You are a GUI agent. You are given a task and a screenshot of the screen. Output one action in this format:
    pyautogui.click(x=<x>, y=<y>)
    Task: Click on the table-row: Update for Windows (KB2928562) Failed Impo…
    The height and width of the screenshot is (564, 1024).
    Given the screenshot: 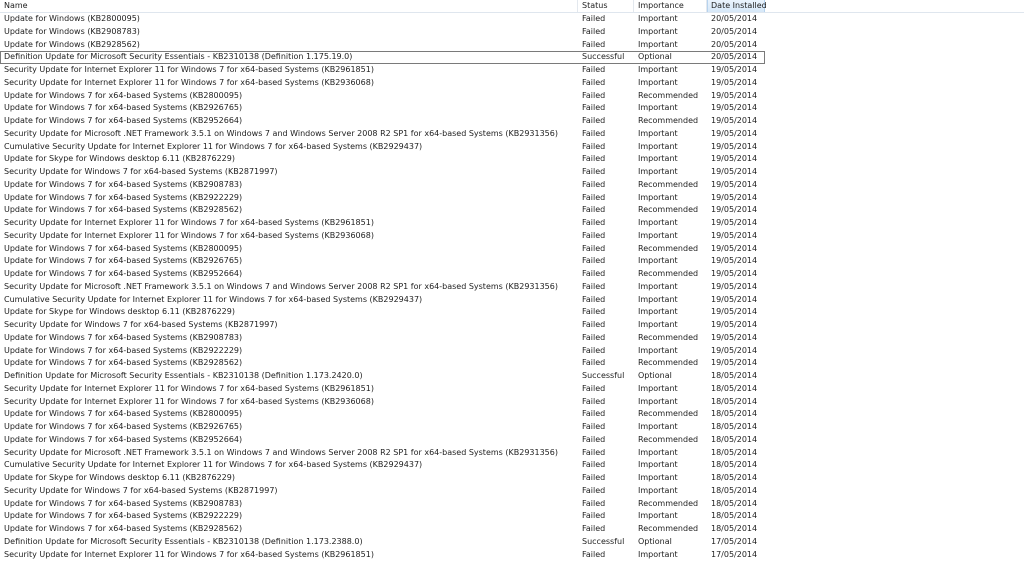 What is the action you would take?
    pyautogui.click(x=512, y=45)
    